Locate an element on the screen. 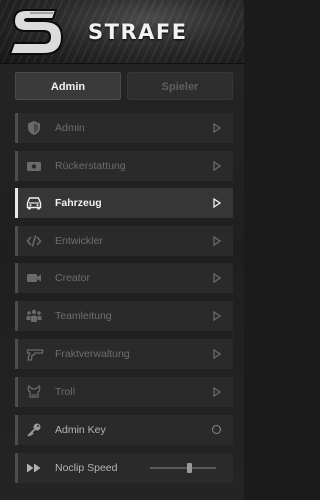  shield-icon is located at coordinates (34, 128).